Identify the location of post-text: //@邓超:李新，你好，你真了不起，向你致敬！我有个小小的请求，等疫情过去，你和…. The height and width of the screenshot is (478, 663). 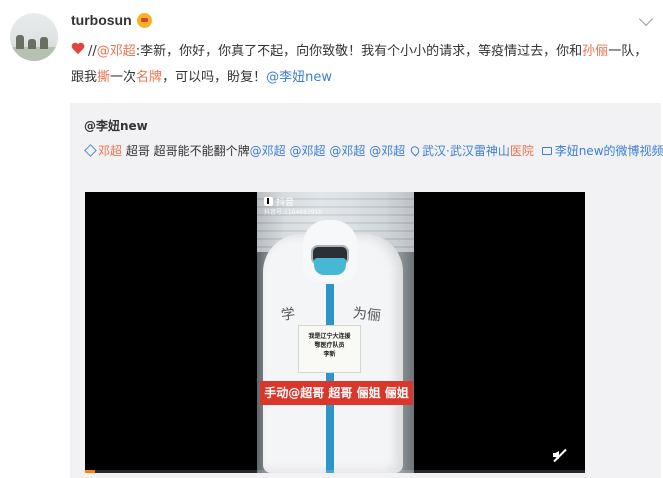
(361, 65).